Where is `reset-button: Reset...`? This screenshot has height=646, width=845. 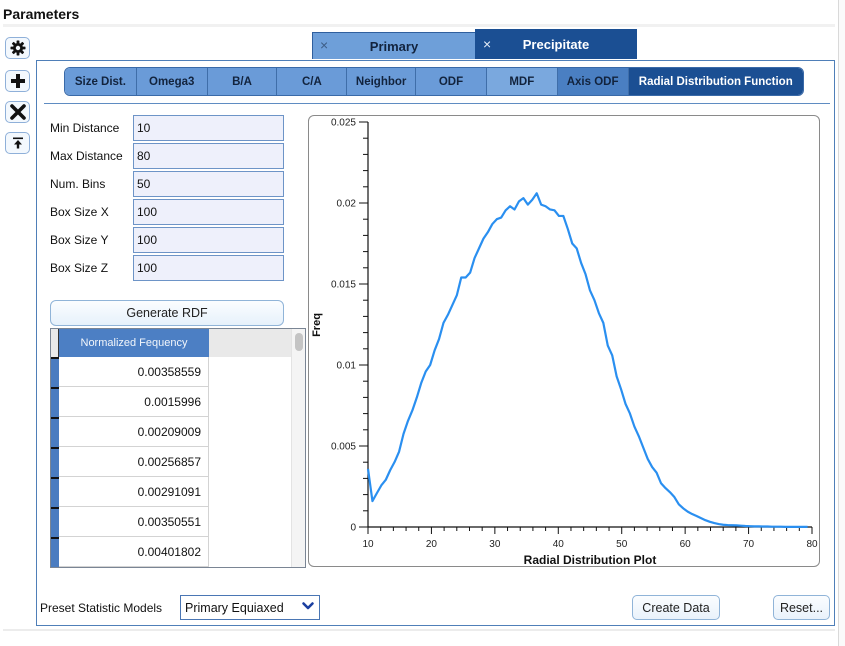 reset-button: Reset... is located at coordinates (801, 607).